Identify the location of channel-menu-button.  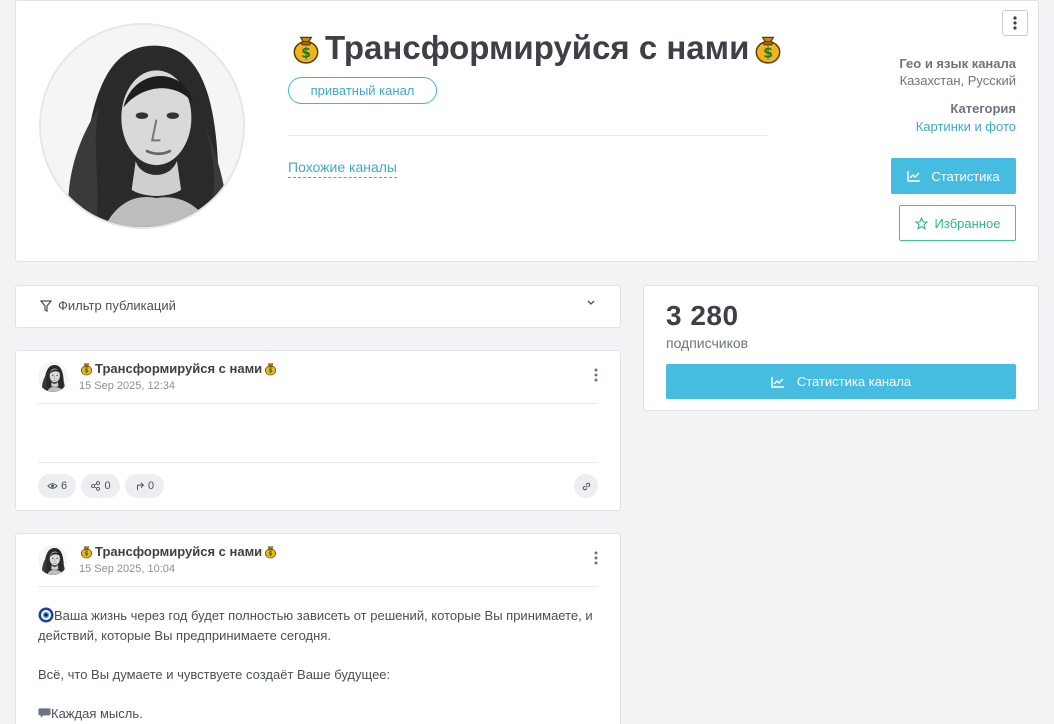
(1015, 23).